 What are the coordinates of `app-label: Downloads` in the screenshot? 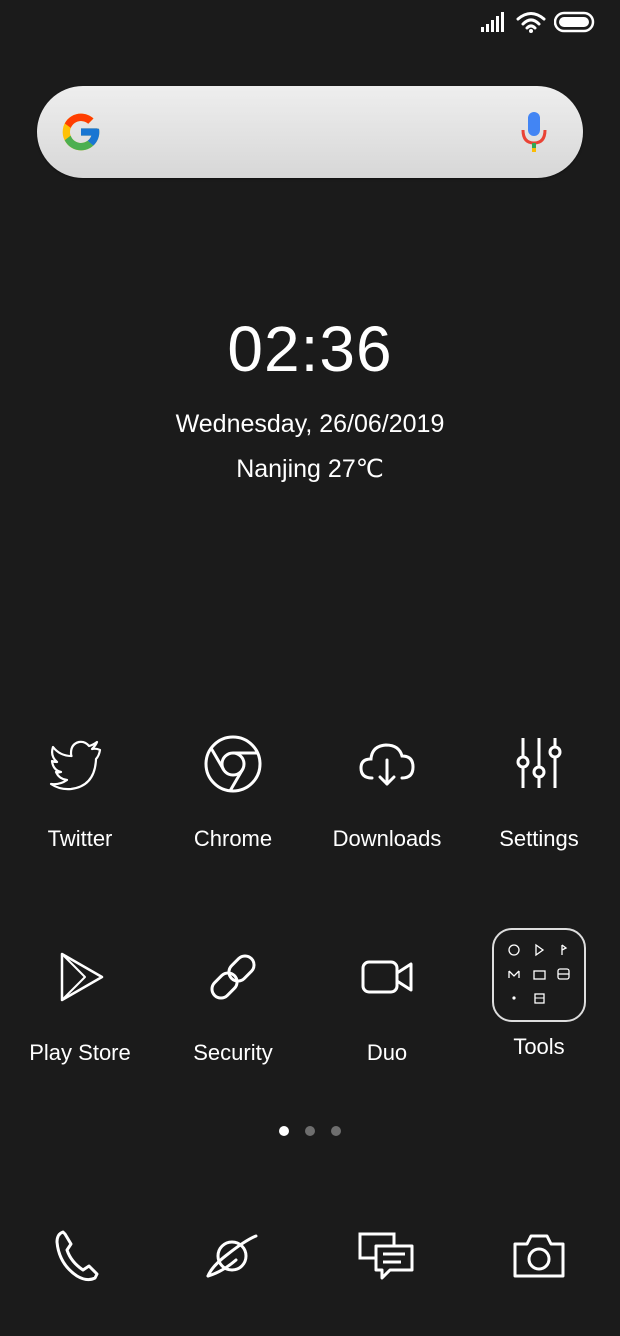 It's located at (387, 838).